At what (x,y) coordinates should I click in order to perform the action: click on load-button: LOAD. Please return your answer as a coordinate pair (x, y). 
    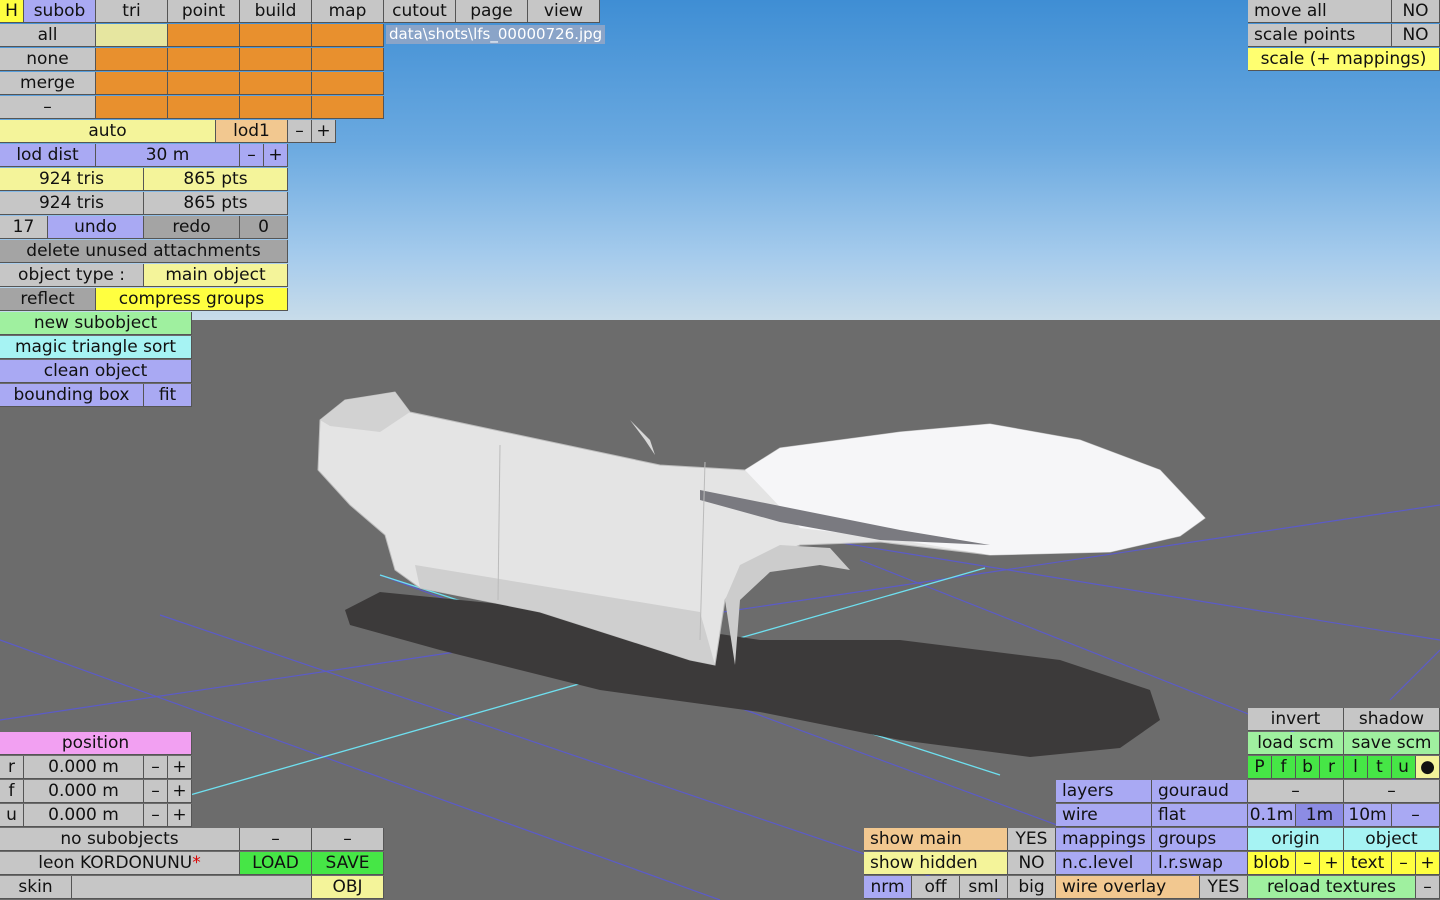
    Looking at the image, I should click on (276, 863).